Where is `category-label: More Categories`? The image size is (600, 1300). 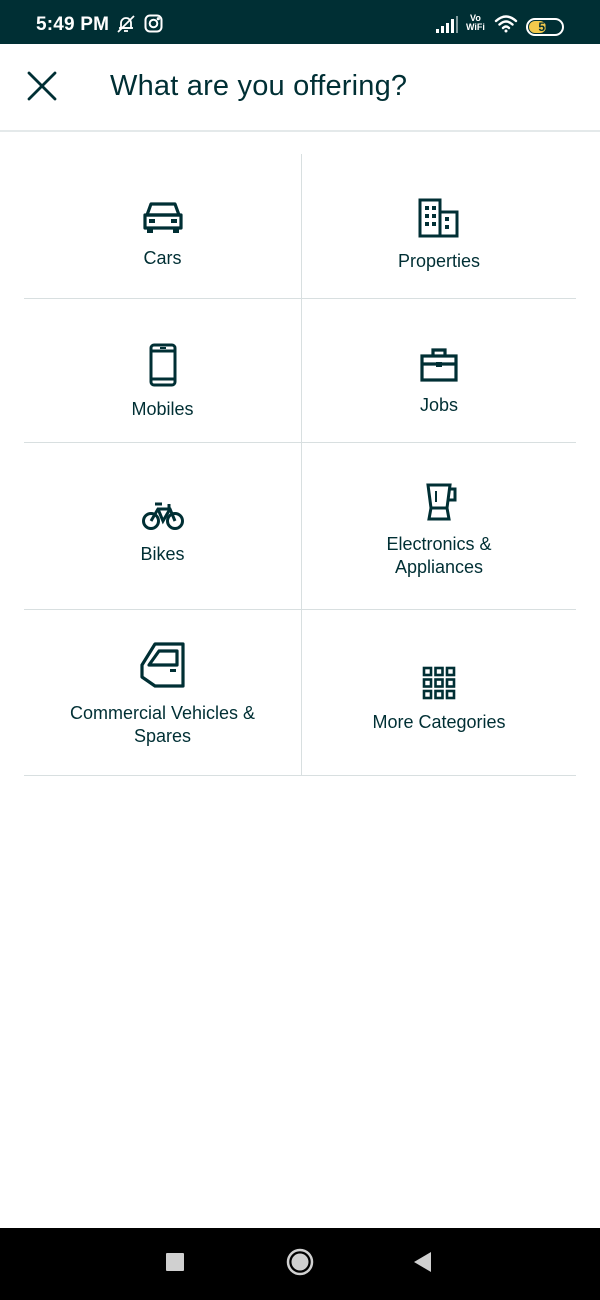
category-label: More Categories is located at coordinates (438, 722).